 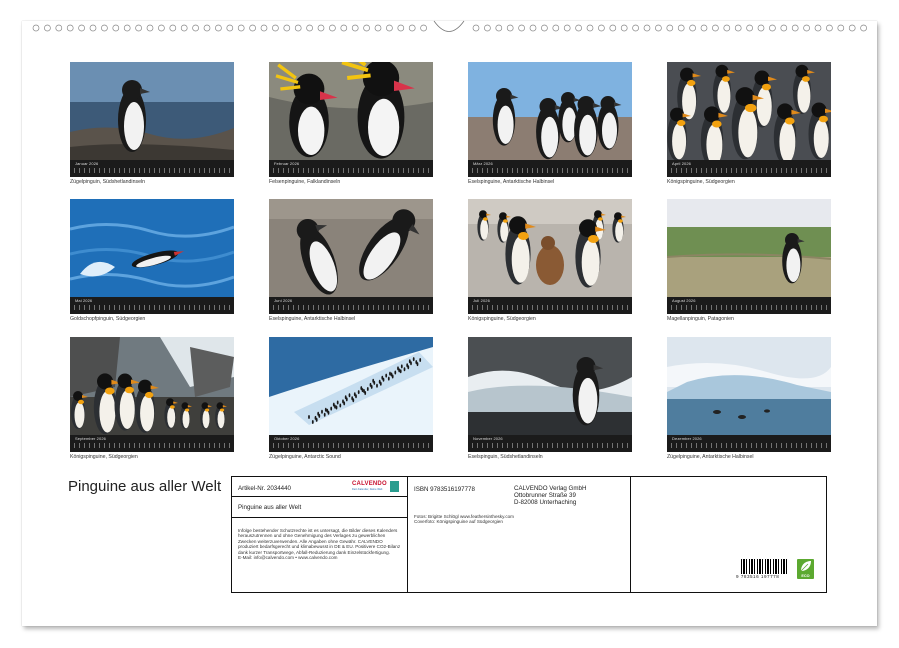 I want to click on isbn: ISBN 9783516197778, so click(x=444, y=489).